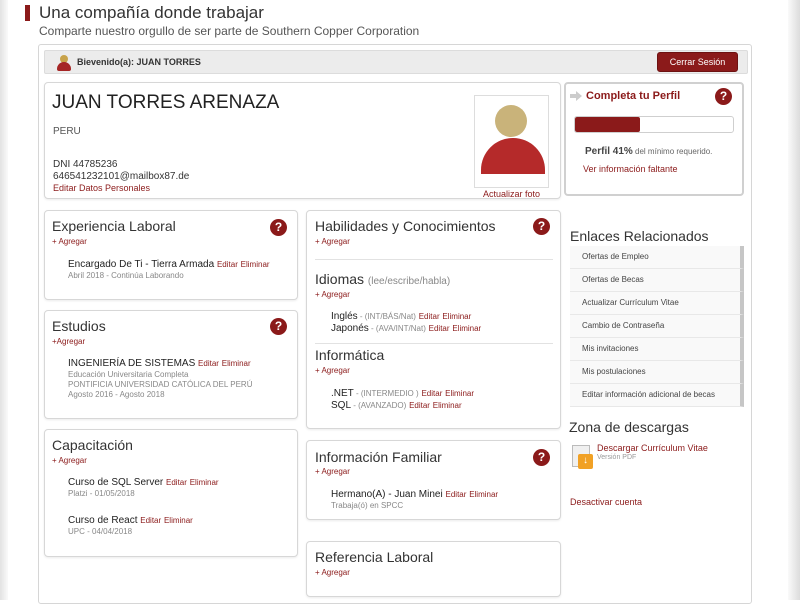  What do you see at coordinates (396, 62) in the screenshot?
I see `welcome-bar: Bievenido(a): JUAN TORRES` at bounding box center [396, 62].